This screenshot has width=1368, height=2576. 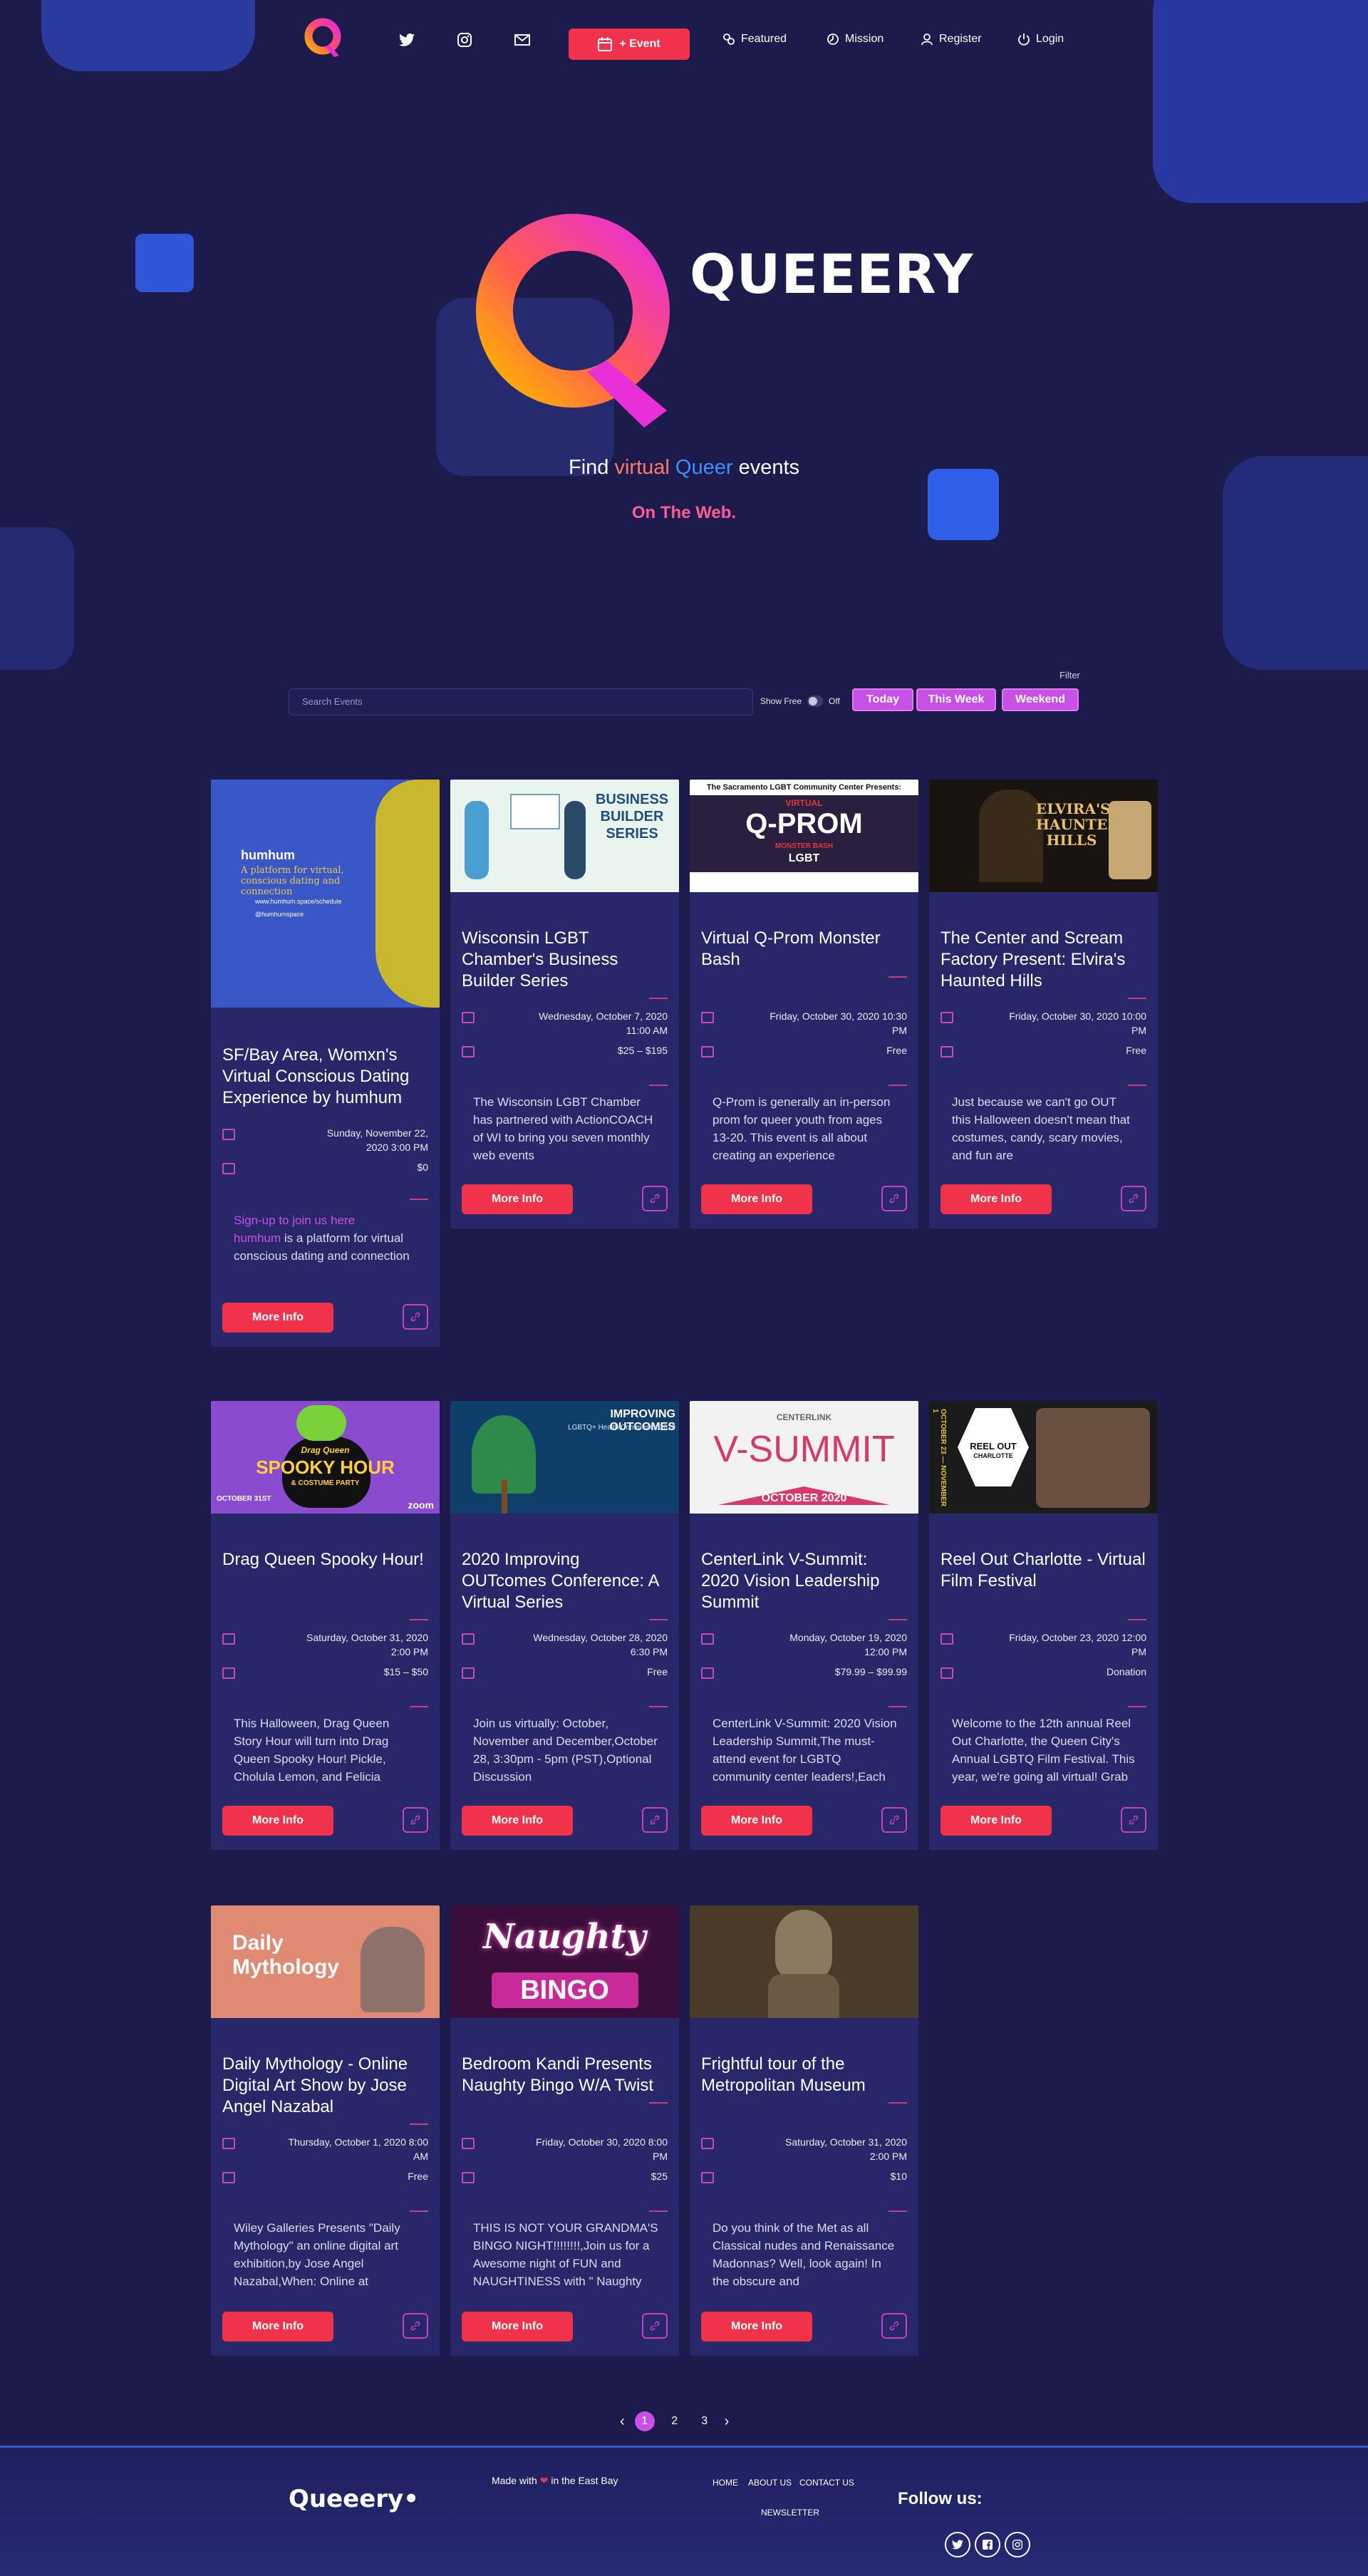 What do you see at coordinates (294, 1220) in the screenshot?
I see `desc-link: Sign-up to join us here` at bounding box center [294, 1220].